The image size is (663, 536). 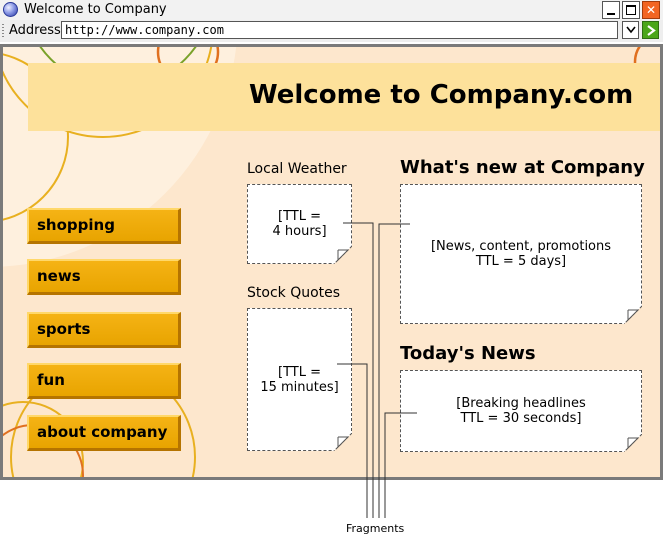 What do you see at coordinates (377, 370) in the screenshot?
I see `fragment-leader-lines` at bounding box center [377, 370].